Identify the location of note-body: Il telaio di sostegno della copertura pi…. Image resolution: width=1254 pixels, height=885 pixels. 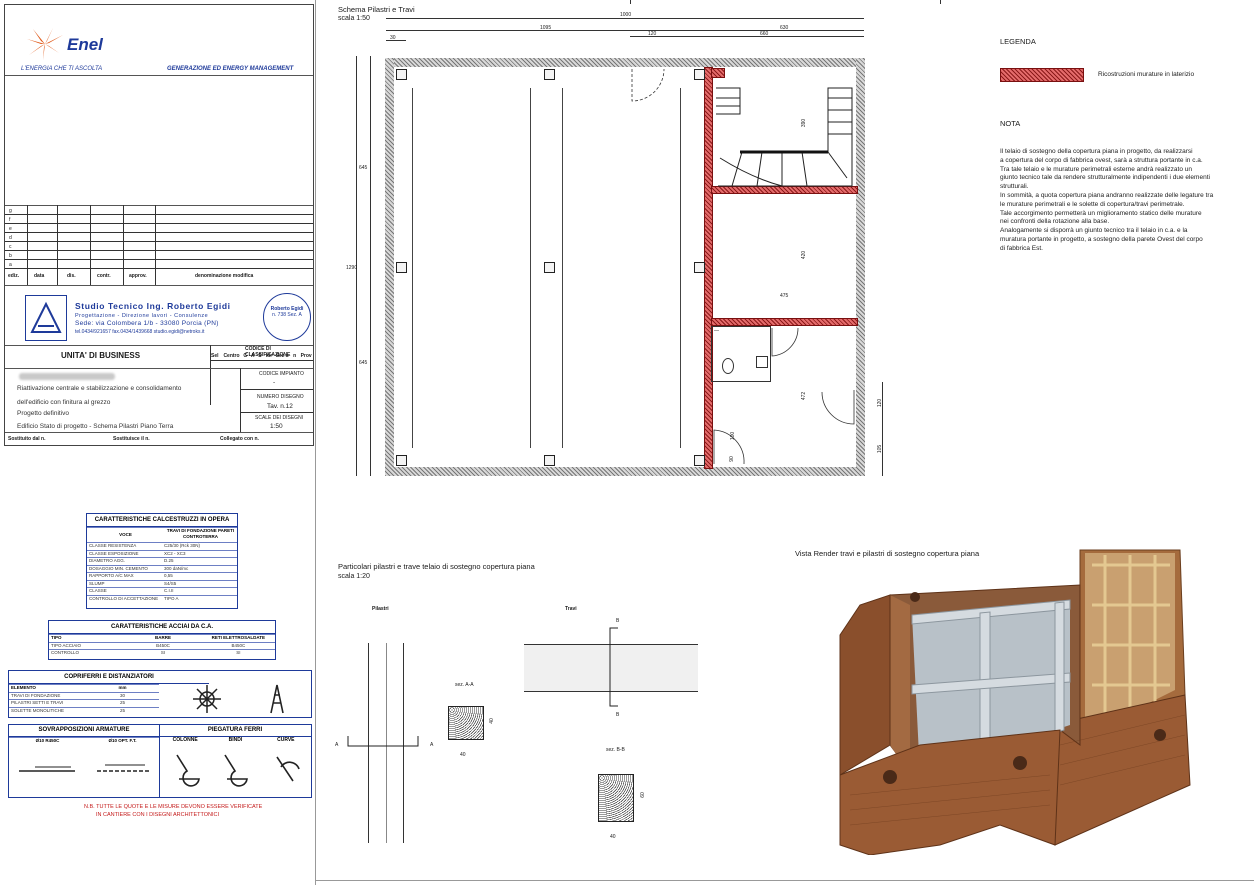
(1126, 201).